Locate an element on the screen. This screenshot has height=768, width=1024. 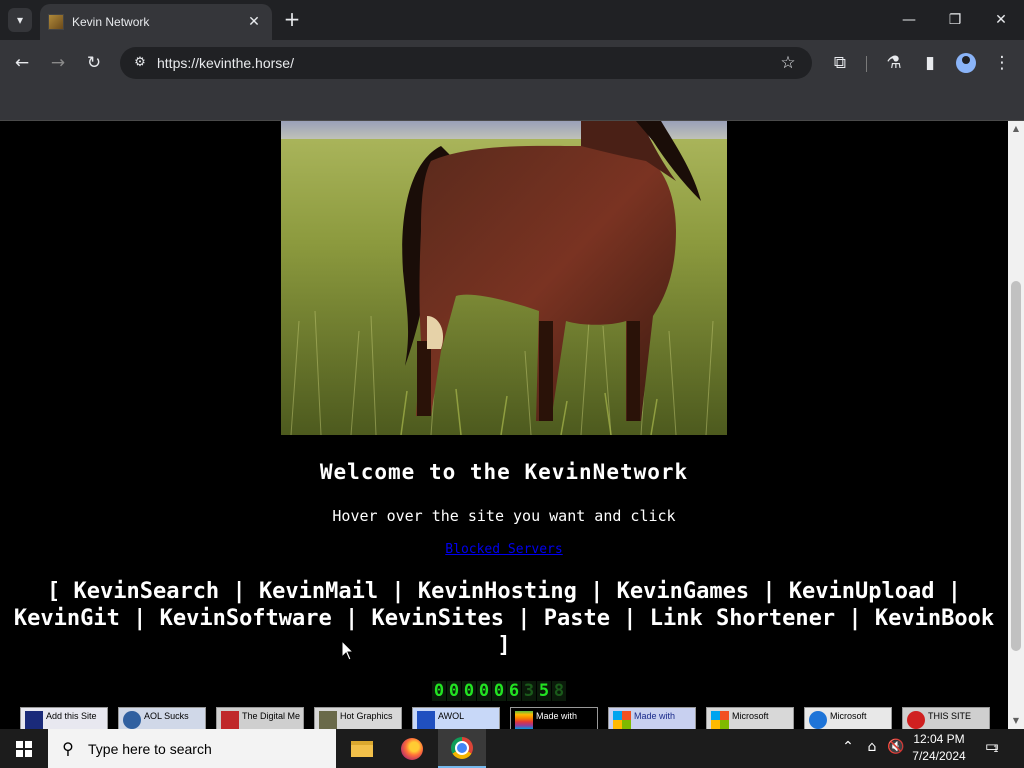
badge-awol: AWOL Members is located at coordinates (456, 718).